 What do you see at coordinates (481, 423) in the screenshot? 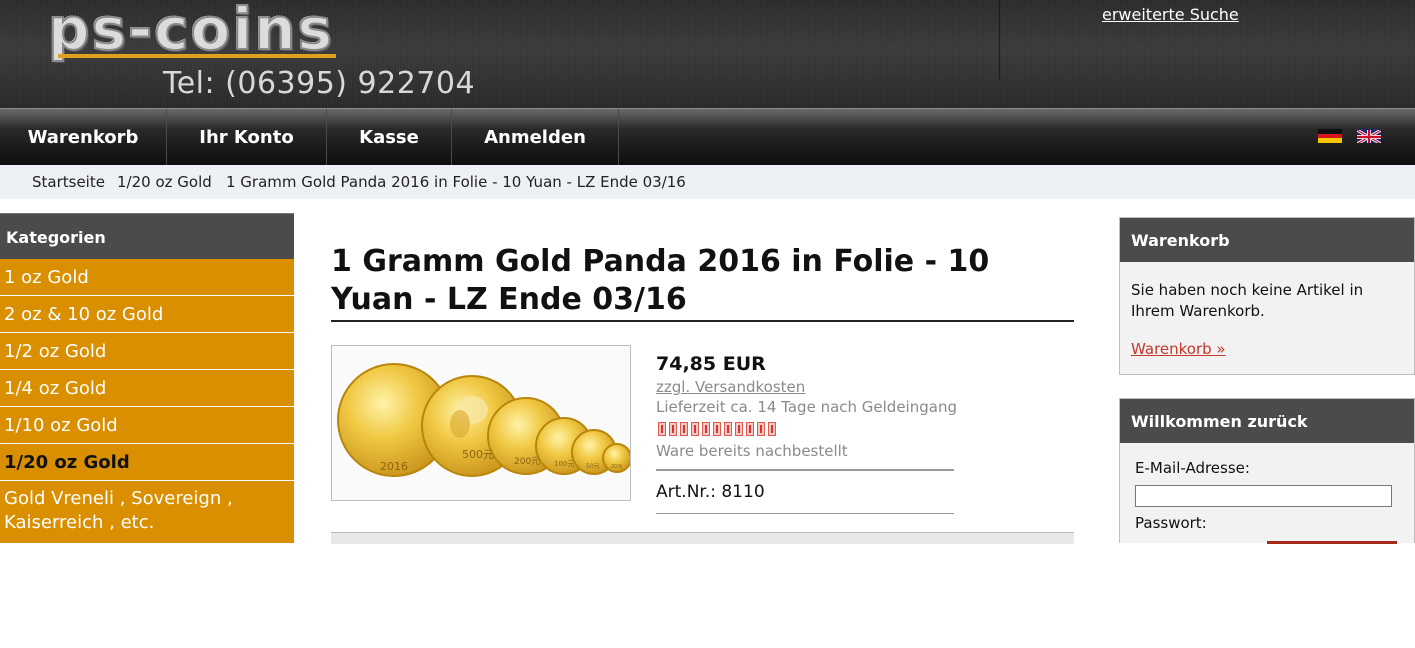
I see `product-image: 2016 500元 200元 100元 50元 20元` at bounding box center [481, 423].